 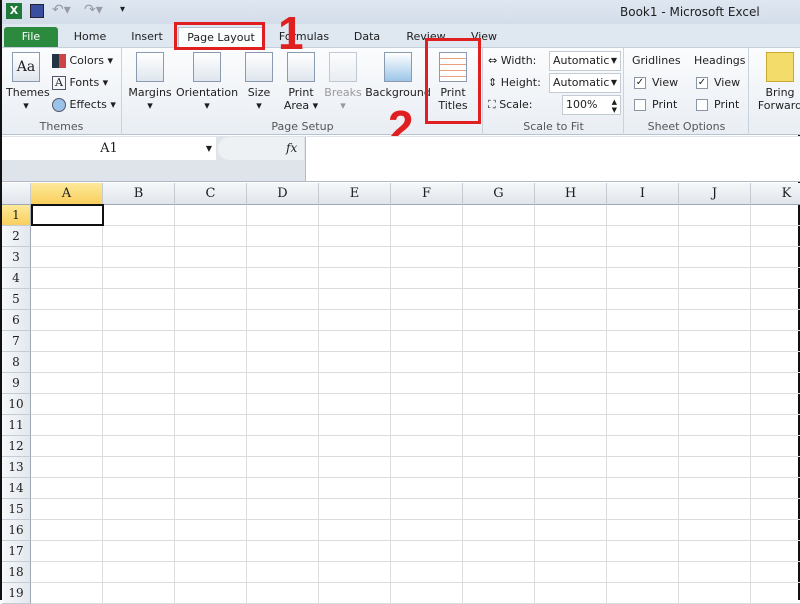 What do you see at coordinates (643, 257) in the screenshot?
I see `cell-I3` at bounding box center [643, 257].